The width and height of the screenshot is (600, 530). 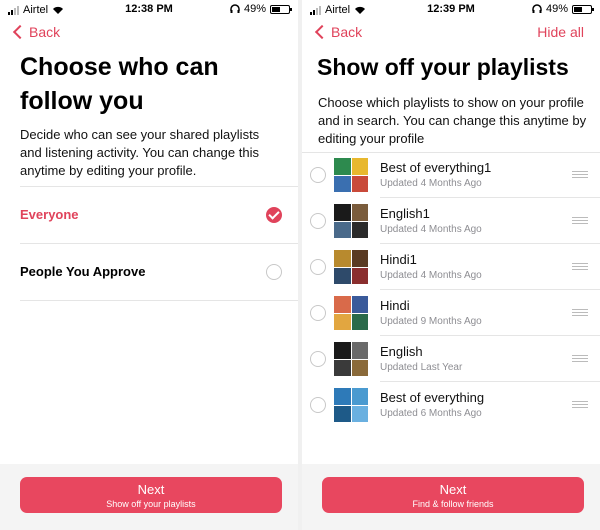 What do you see at coordinates (451, 359) in the screenshot?
I see `playlist-row: English Updated Last Year` at bounding box center [451, 359].